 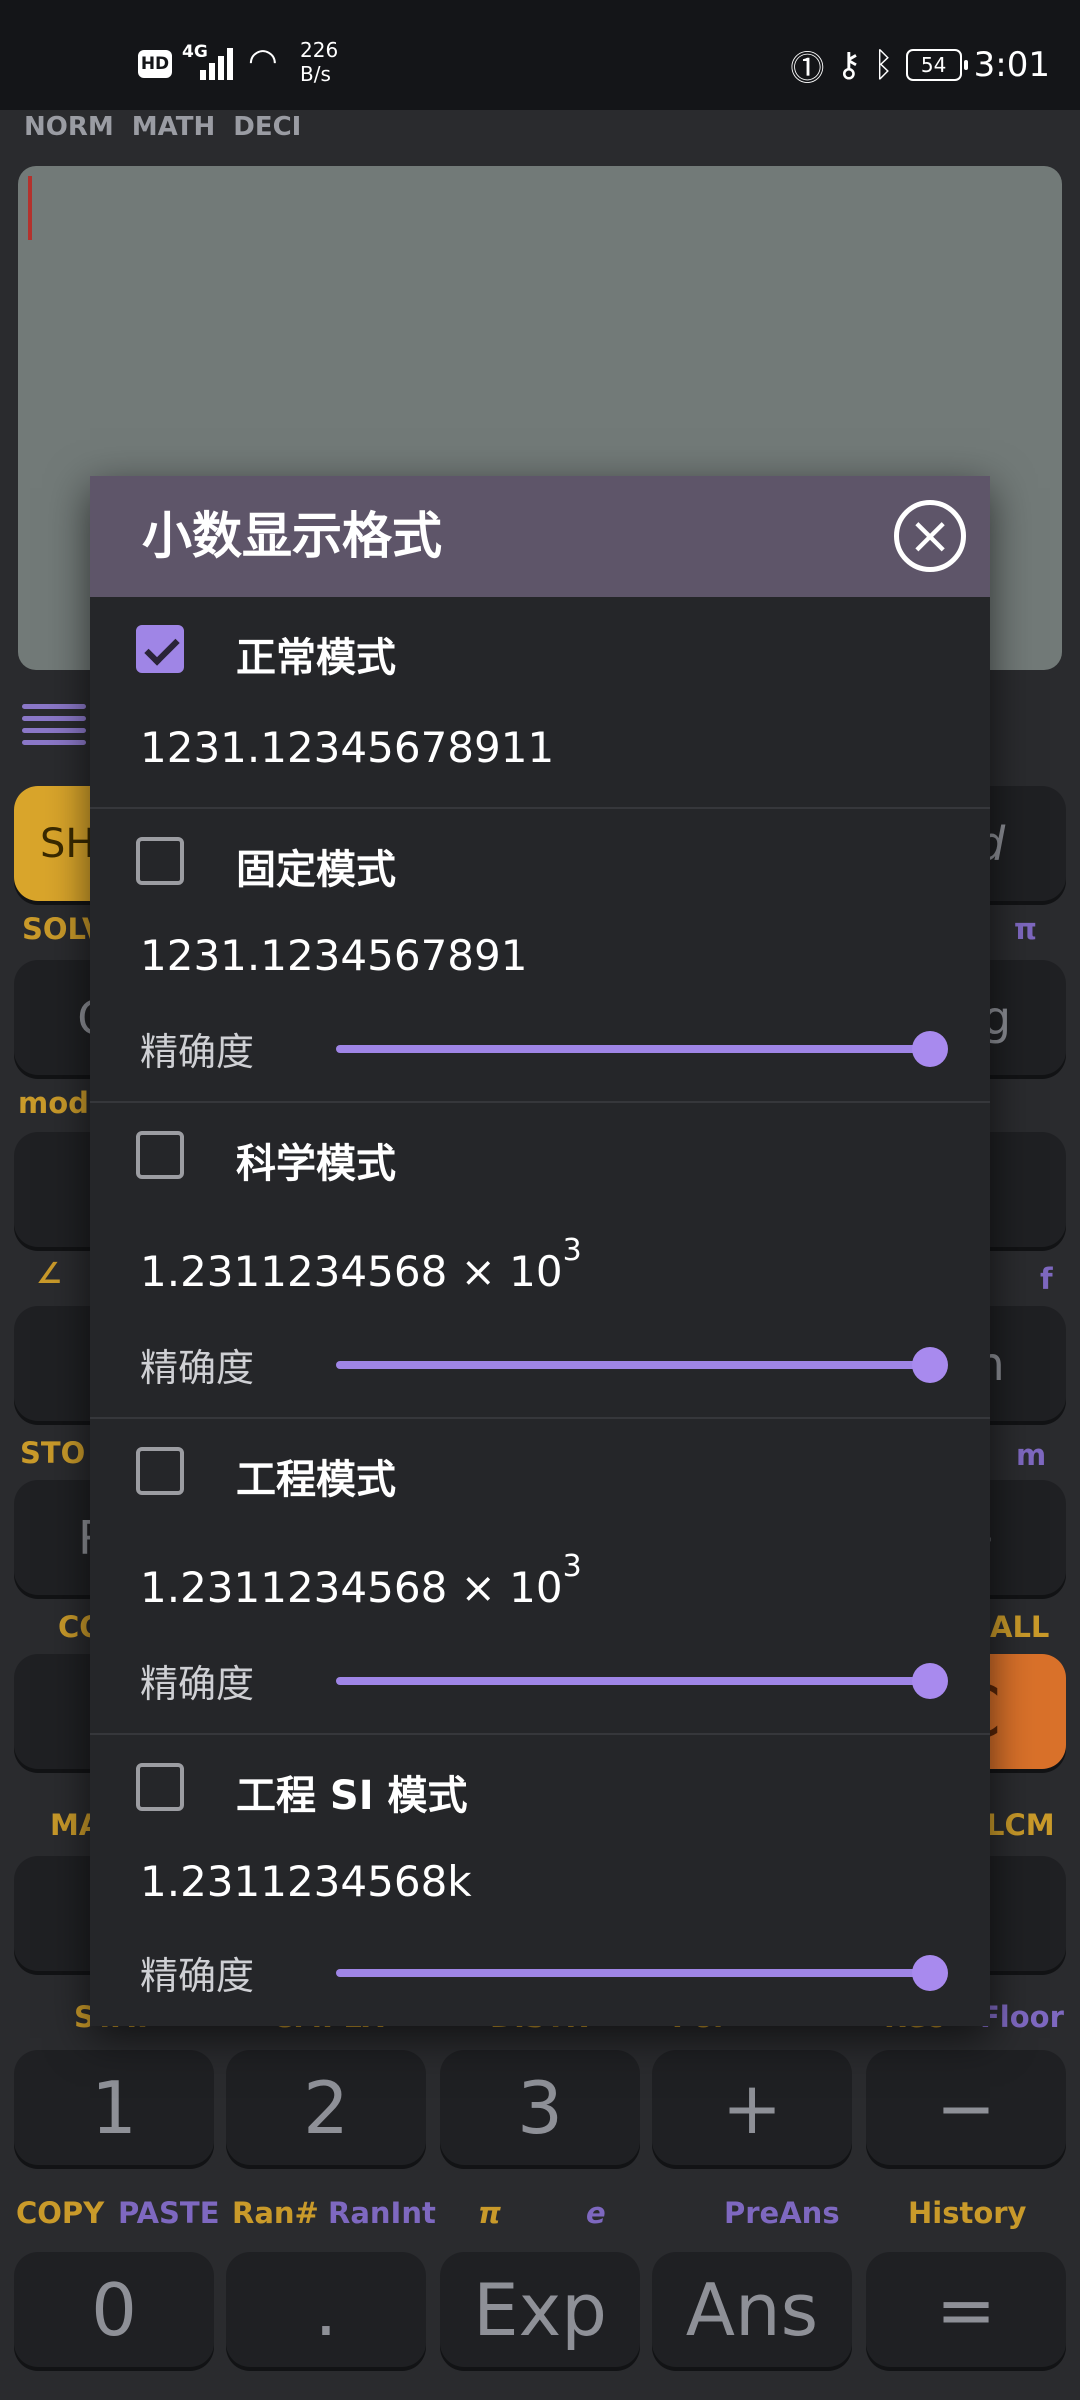 What do you see at coordinates (540, 703) in the screenshot?
I see `option-normal: 正常模式 1231.12345678911` at bounding box center [540, 703].